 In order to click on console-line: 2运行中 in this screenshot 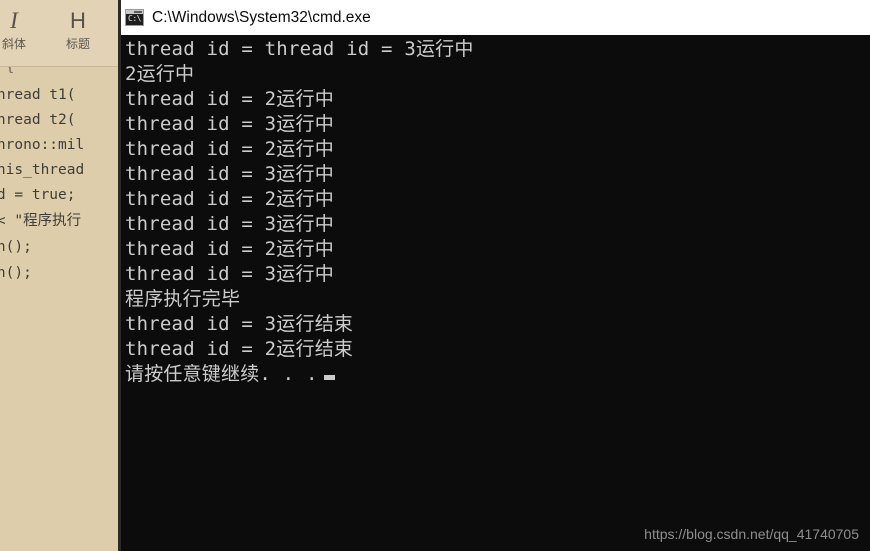, I will do `click(160, 74)`.